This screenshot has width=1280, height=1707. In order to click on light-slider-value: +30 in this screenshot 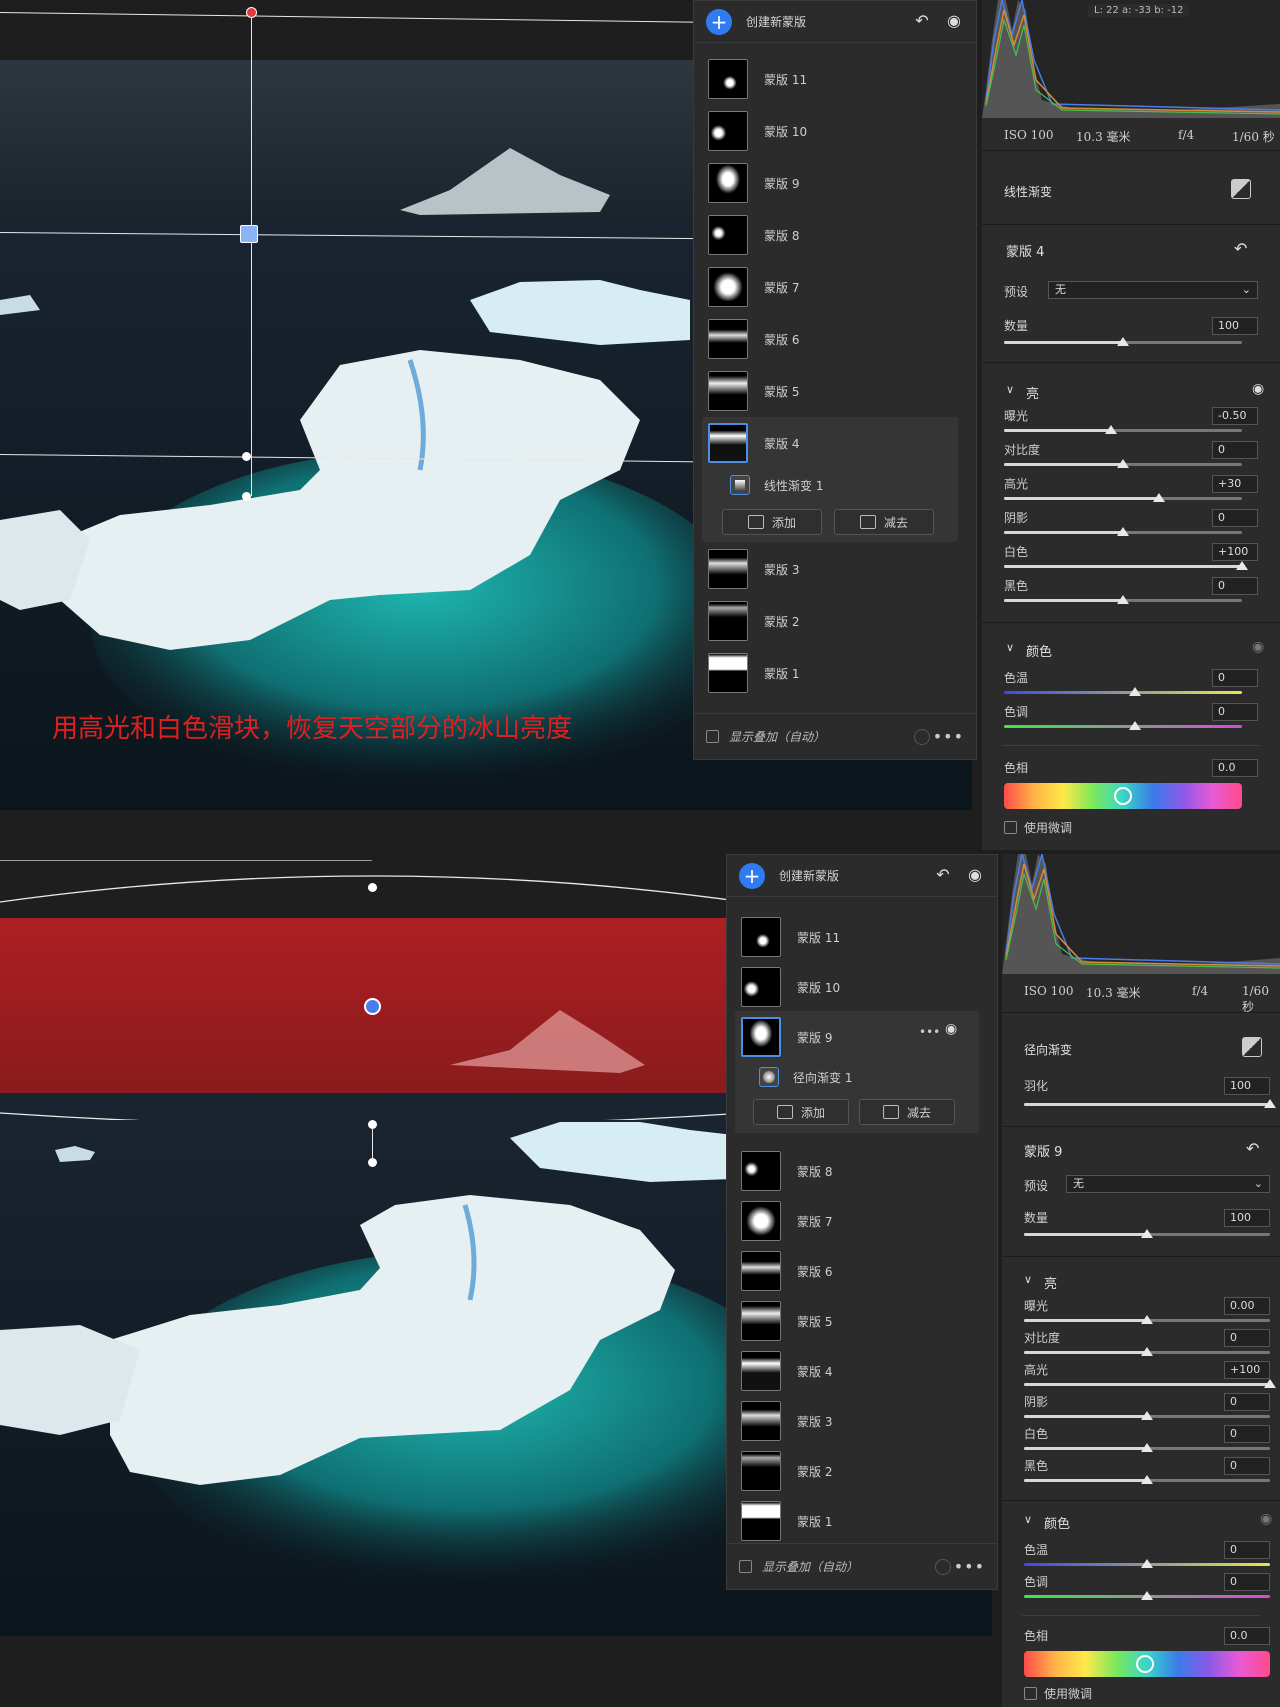, I will do `click(1235, 484)`.